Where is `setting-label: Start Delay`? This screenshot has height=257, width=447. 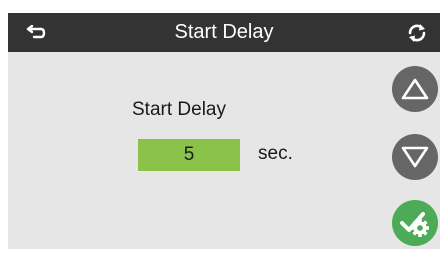
setting-label: Start Delay is located at coordinates (179, 109).